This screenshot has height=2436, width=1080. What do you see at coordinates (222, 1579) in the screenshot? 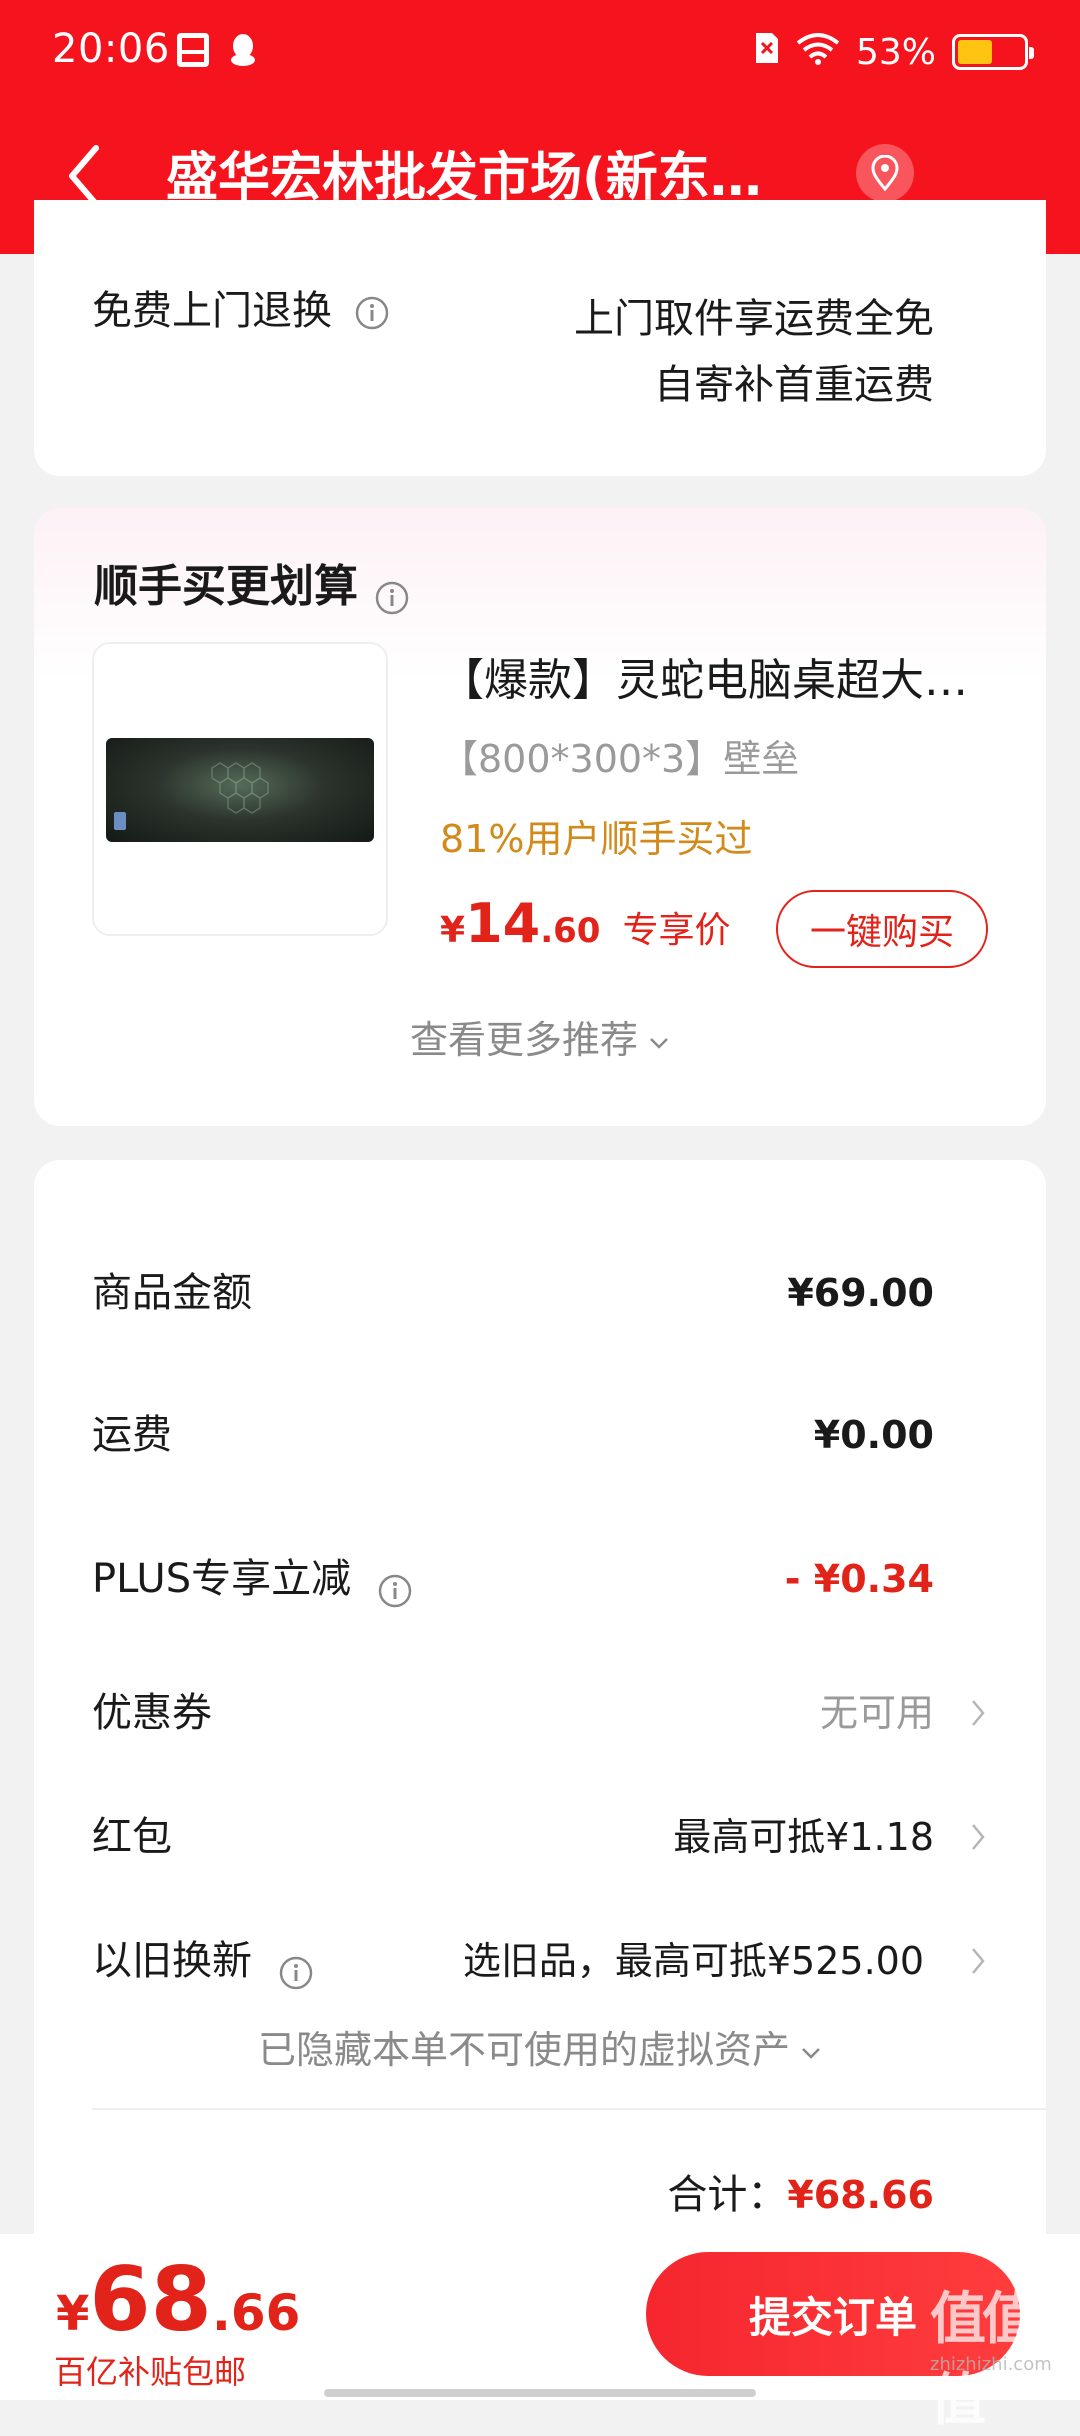
I see `row-label: PLUS专享立减` at bounding box center [222, 1579].